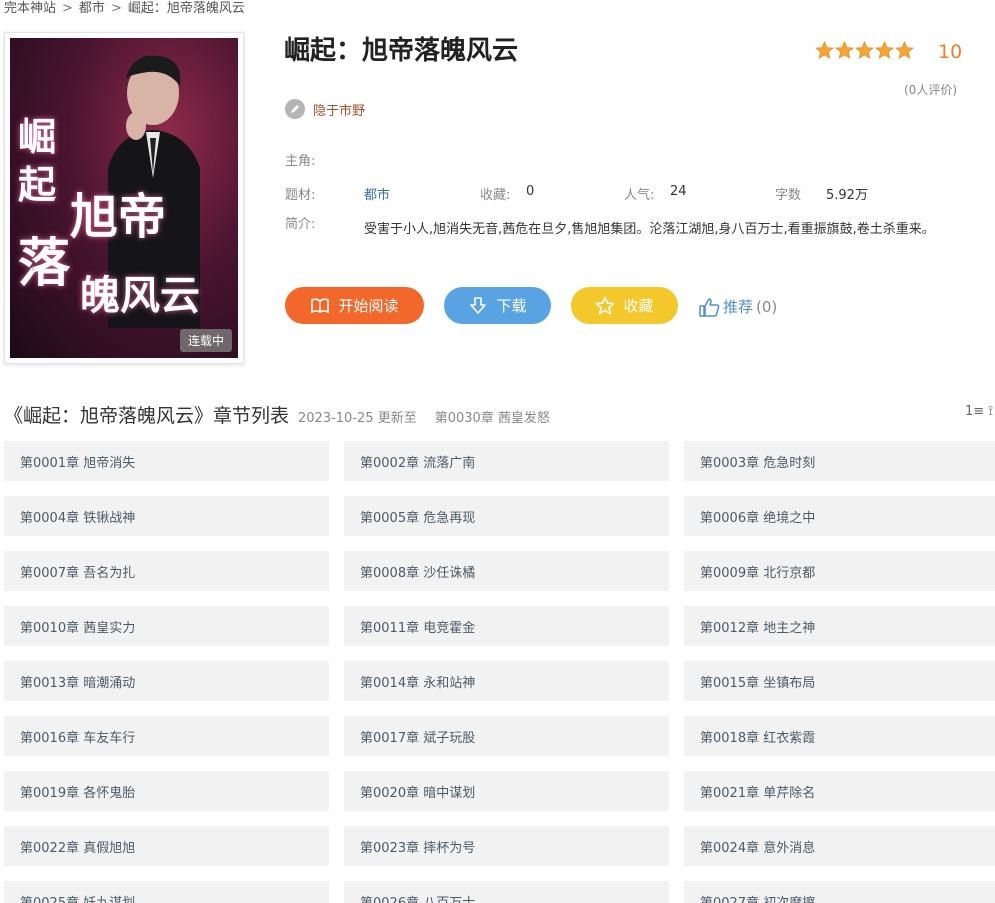 The height and width of the screenshot is (903, 995). Describe the element at coordinates (839, 736) in the screenshot. I see `chapter-item: 第0018章 红衣紫霞` at that location.